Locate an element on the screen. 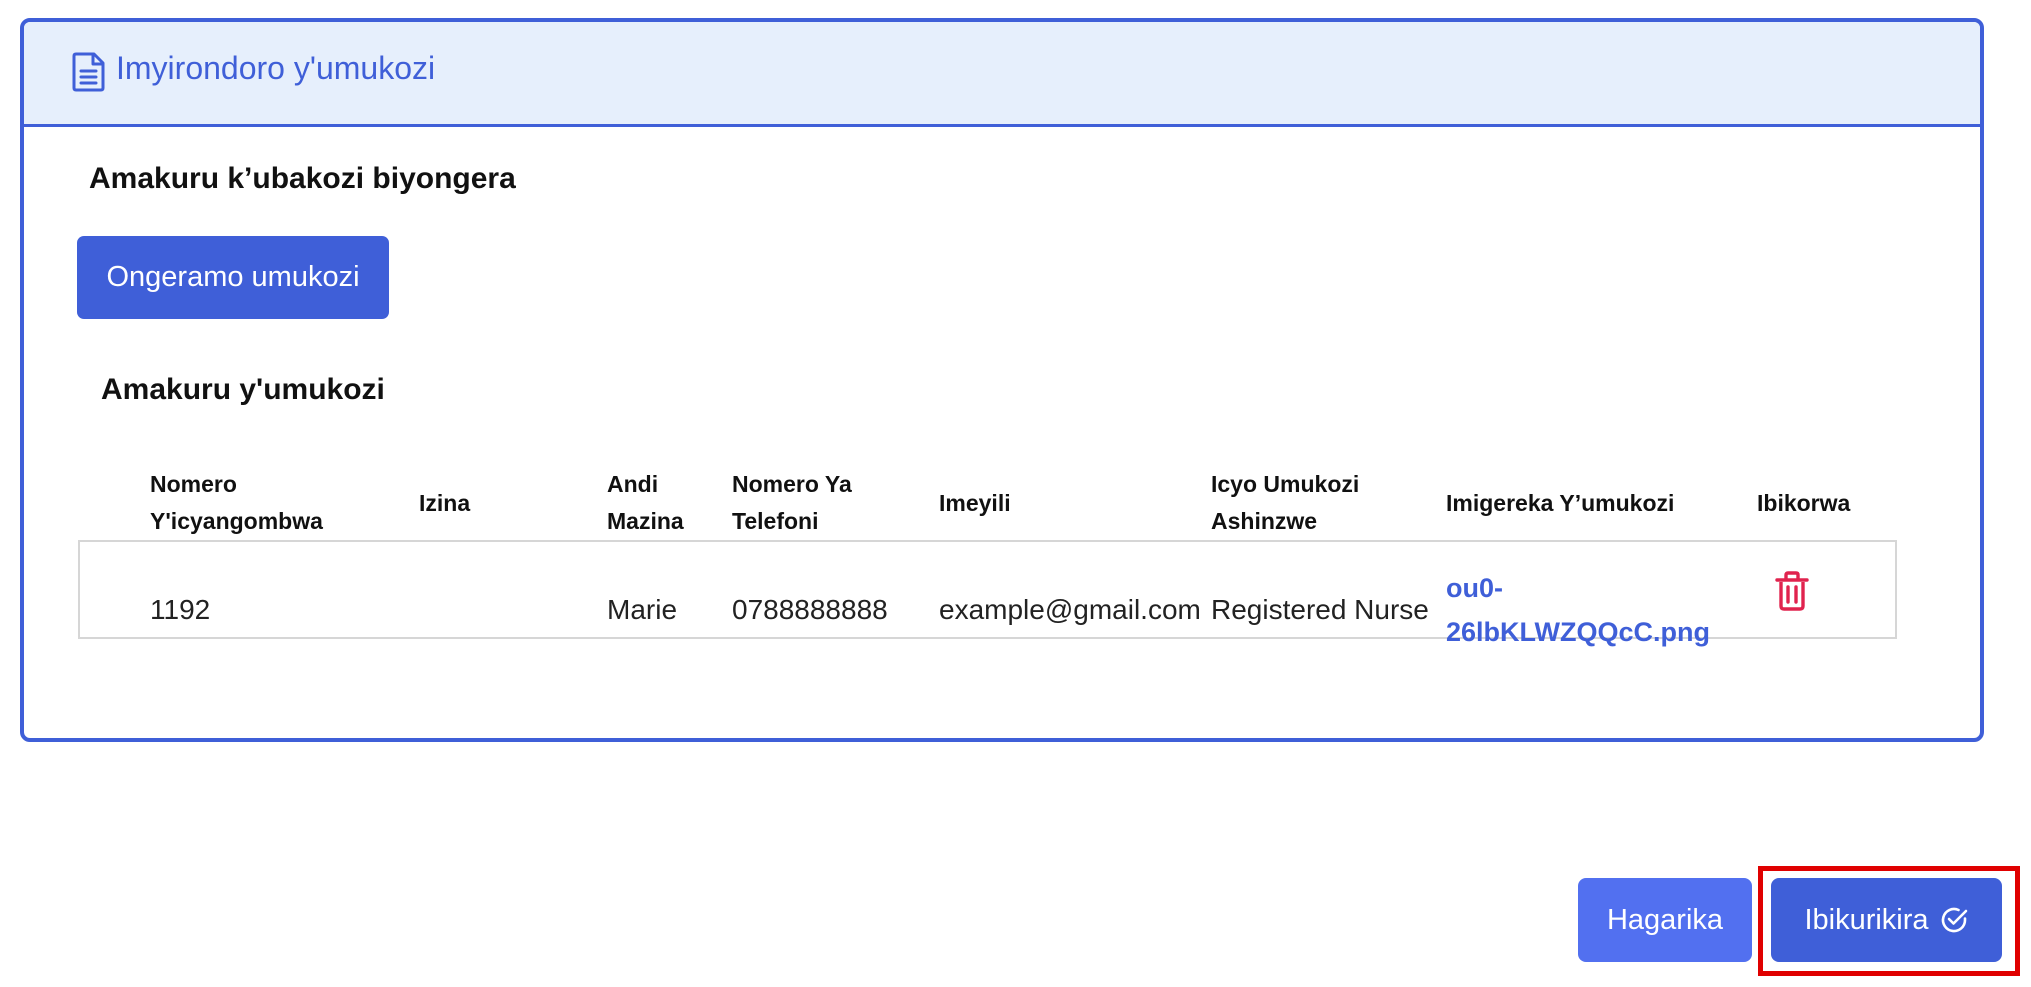 This screenshot has width=2031, height=987. cancel-button: Hagarika is located at coordinates (1665, 920).